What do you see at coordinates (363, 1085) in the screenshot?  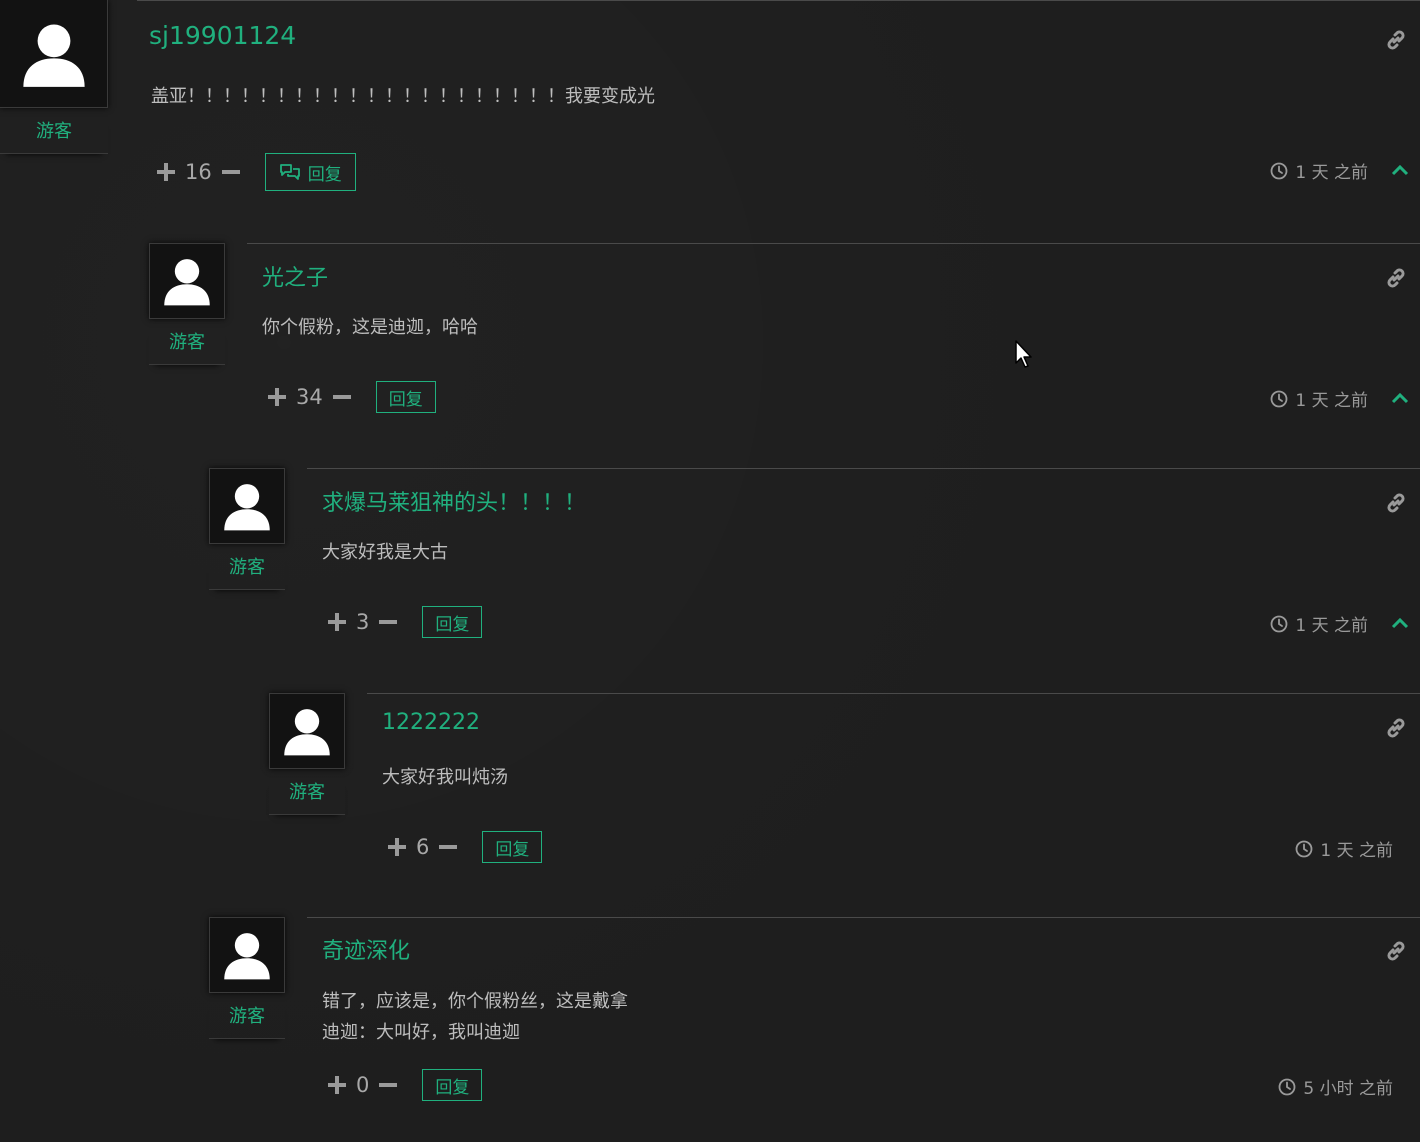 I see `vote-score: 0` at bounding box center [363, 1085].